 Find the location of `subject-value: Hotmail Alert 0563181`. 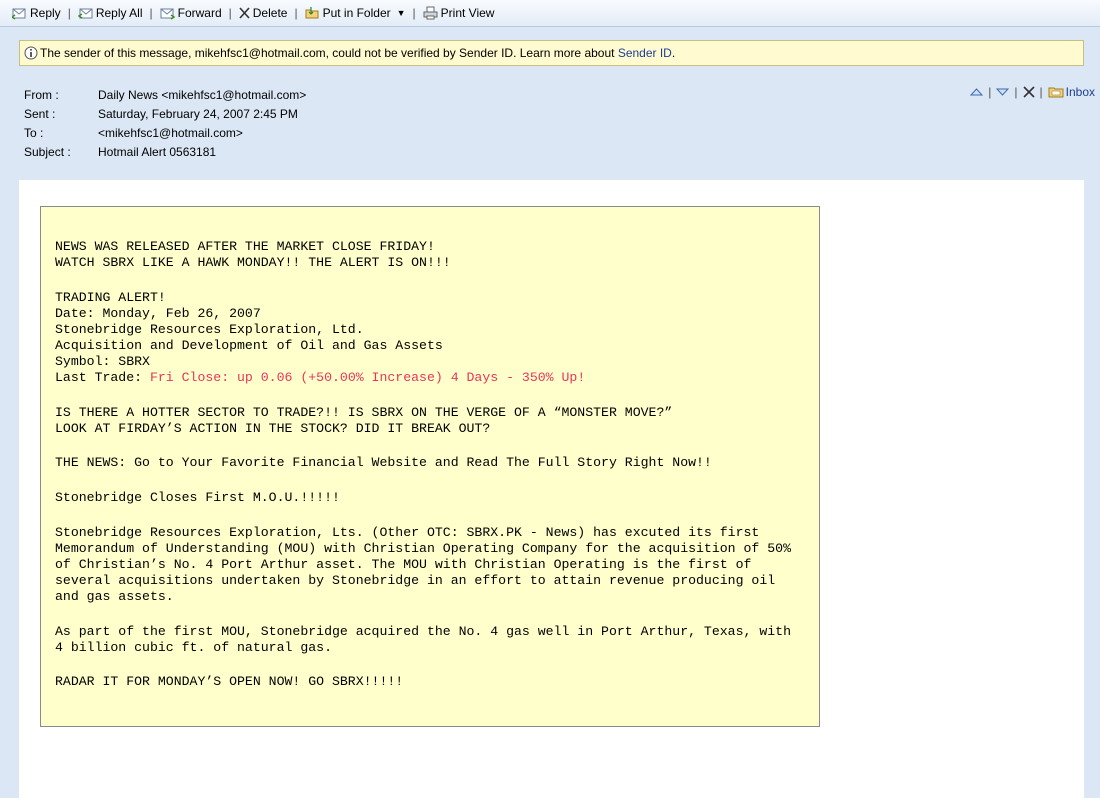

subject-value: Hotmail Alert 0563181 is located at coordinates (157, 152).